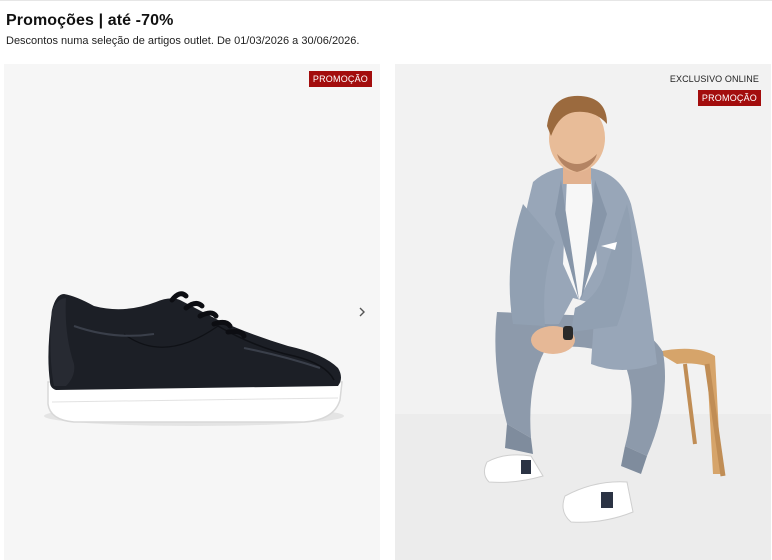 The image size is (772, 560). Describe the element at coordinates (714, 79) in the screenshot. I see `exclusive-online-label: EXCLUSIVO ONLINE` at that location.